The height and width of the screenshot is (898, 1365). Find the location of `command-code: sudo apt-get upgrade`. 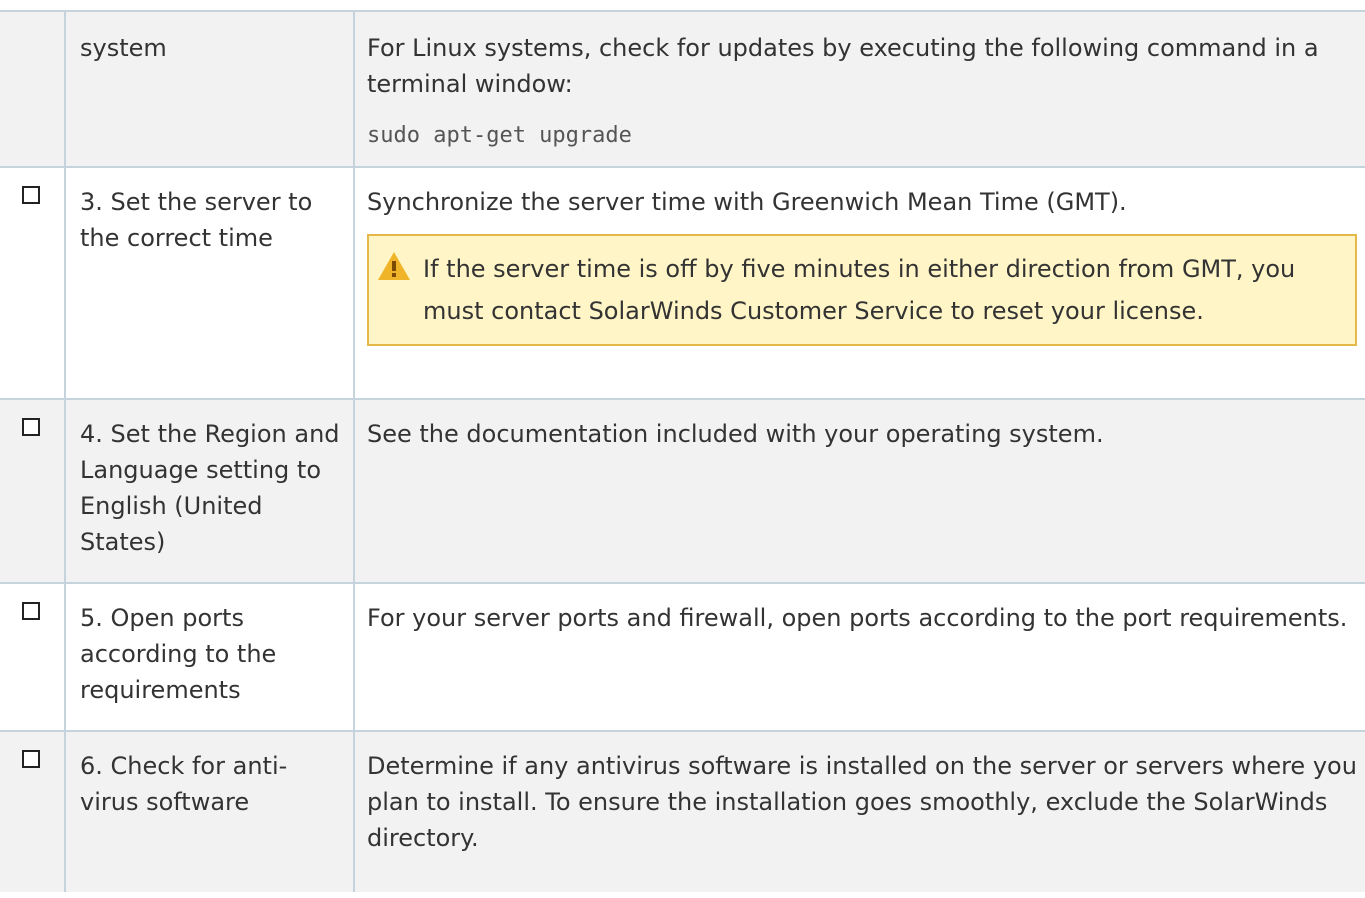

command-code: sudo apt-get upgrade is located at coordinates (499, 135).